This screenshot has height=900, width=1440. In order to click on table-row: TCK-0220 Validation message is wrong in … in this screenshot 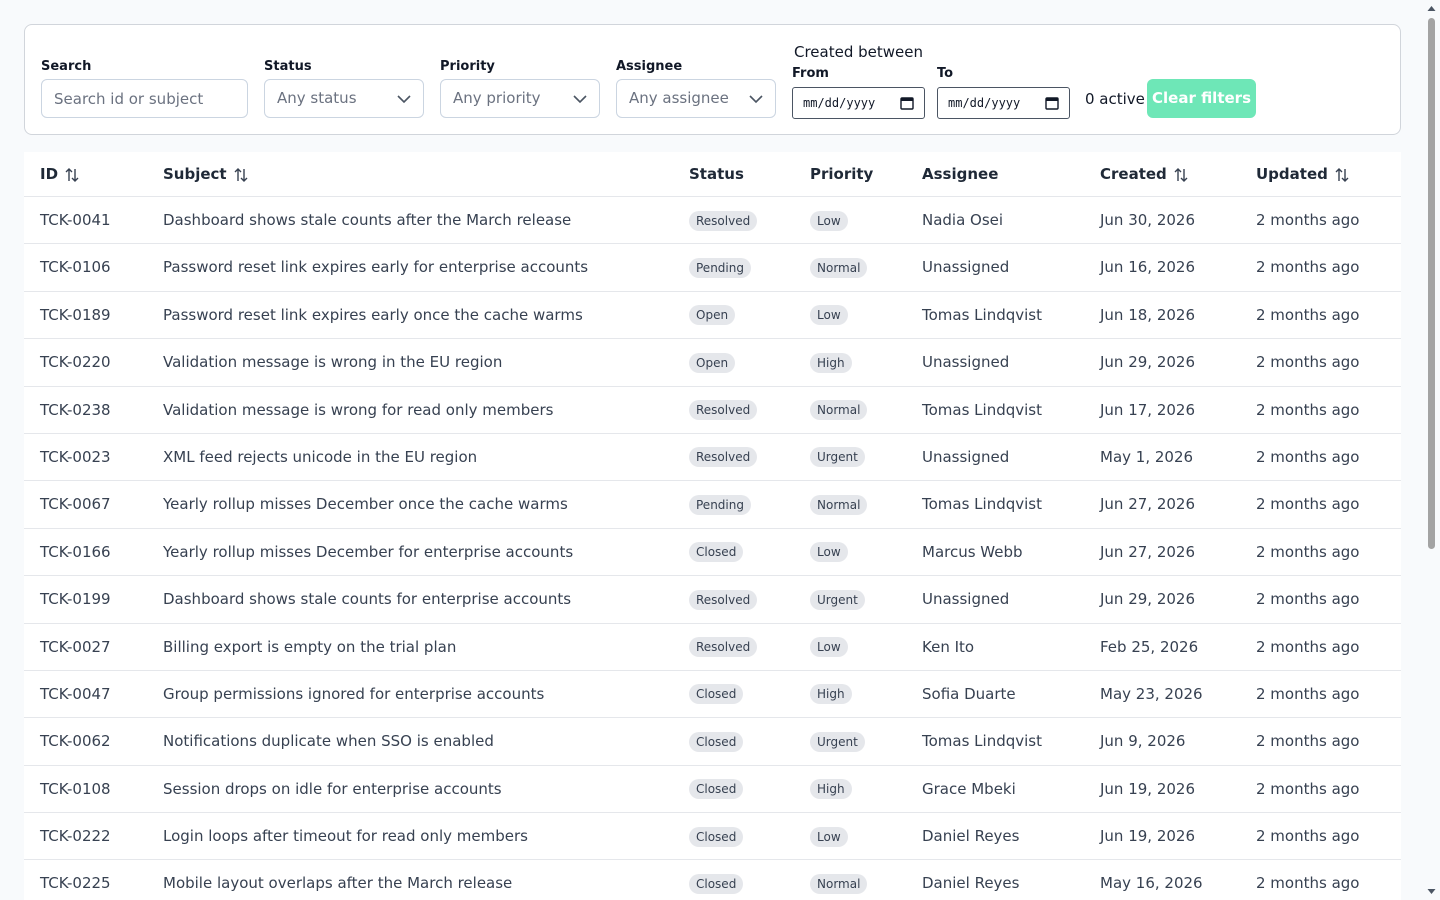, I will do `click(712, 363)`.